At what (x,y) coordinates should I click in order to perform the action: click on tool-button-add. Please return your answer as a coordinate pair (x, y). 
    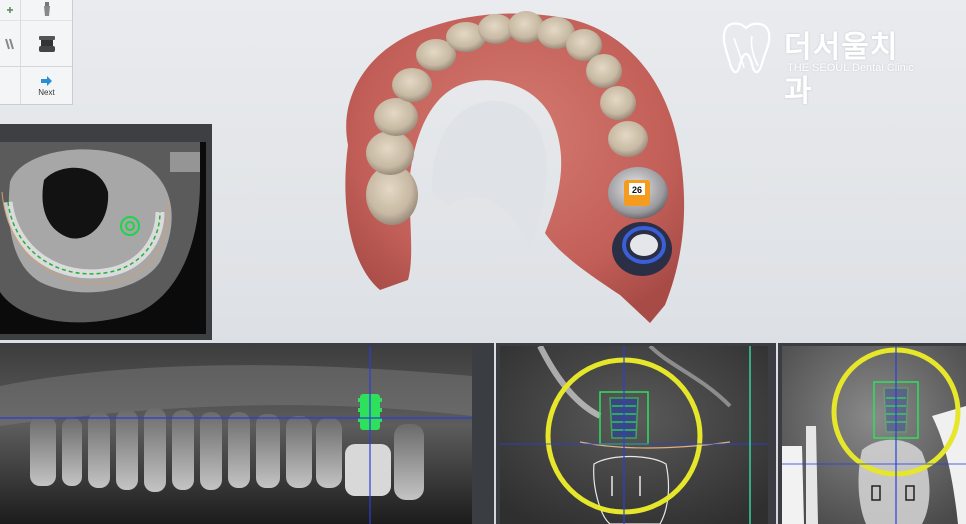
    Looking at the image, I should click on (10, 10).